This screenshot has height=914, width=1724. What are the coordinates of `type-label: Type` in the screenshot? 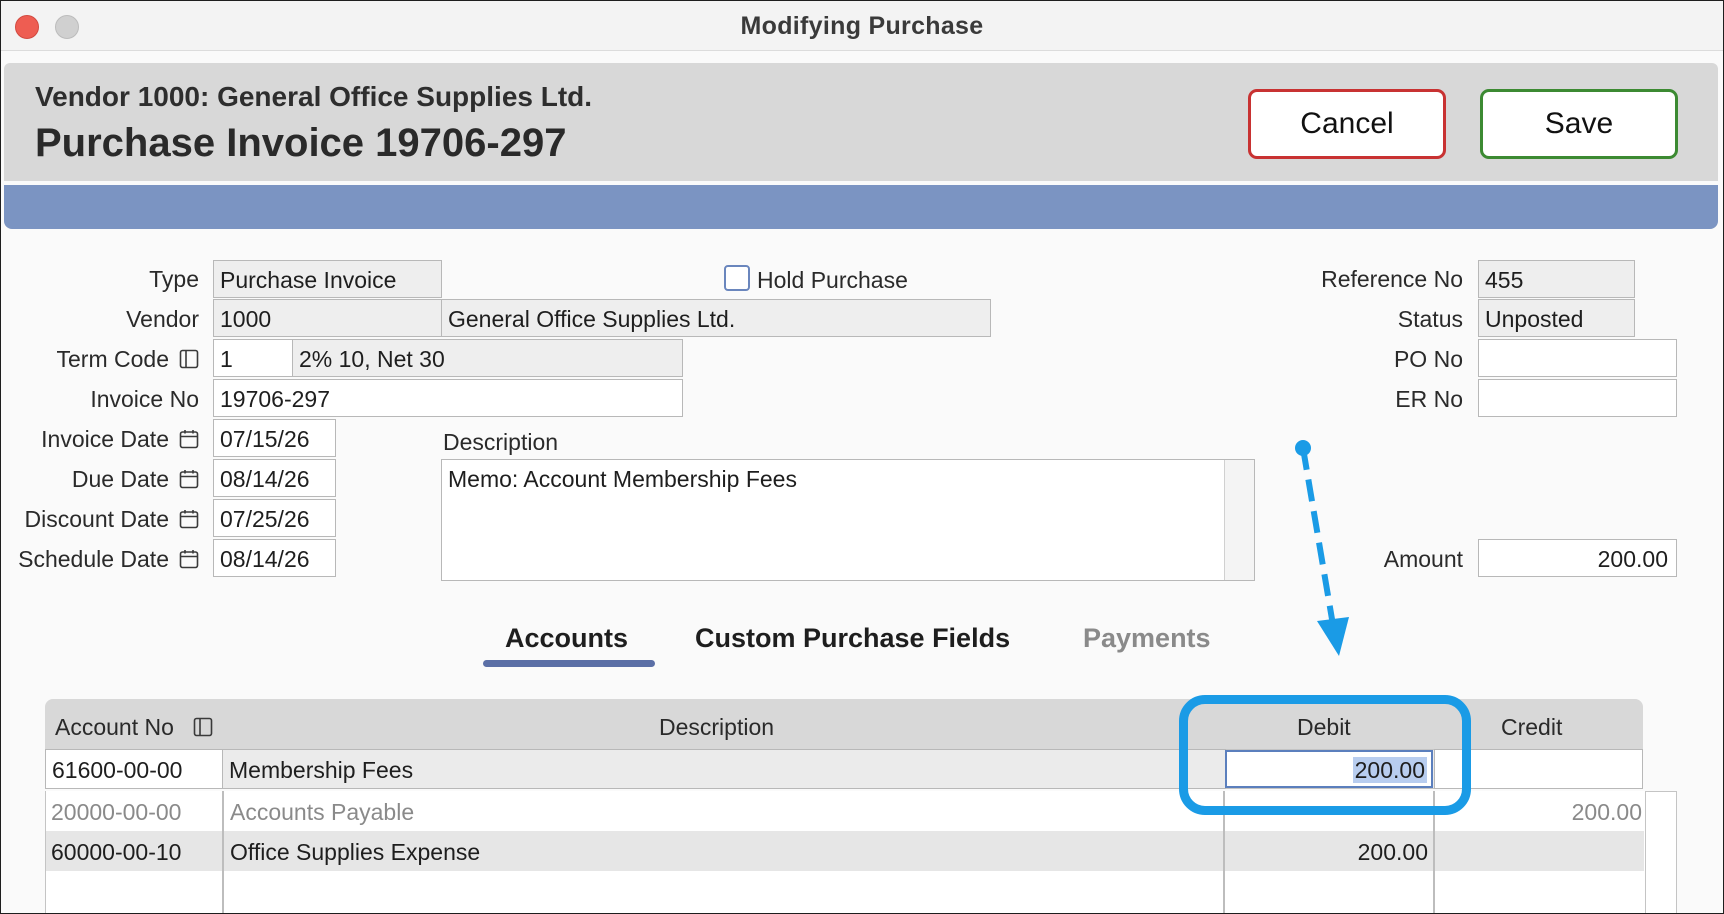 It's located at (174, 279).